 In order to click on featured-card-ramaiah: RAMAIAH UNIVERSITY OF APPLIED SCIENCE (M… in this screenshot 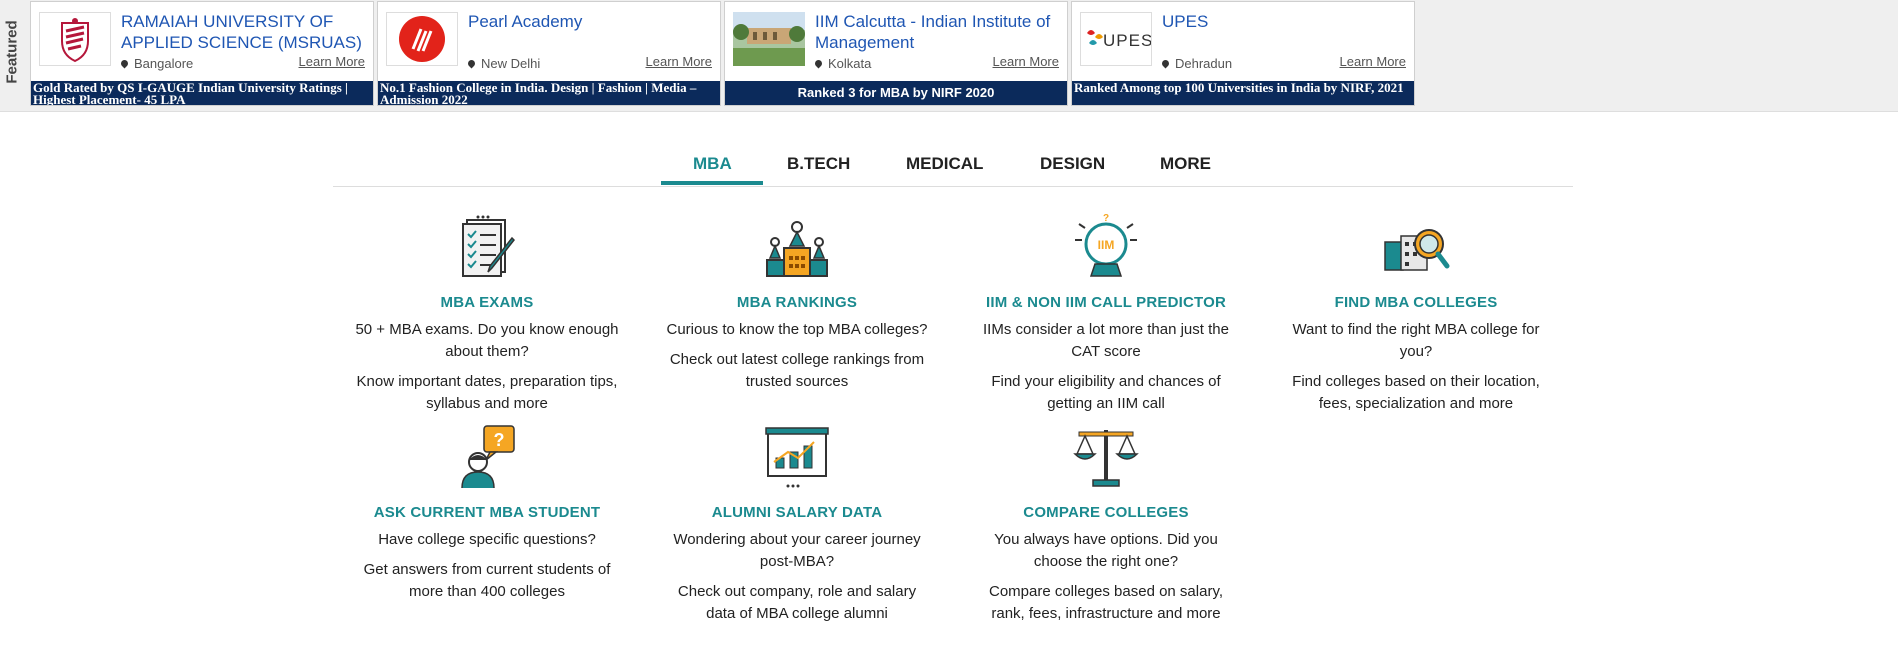, I will do `click(202, 53)`.